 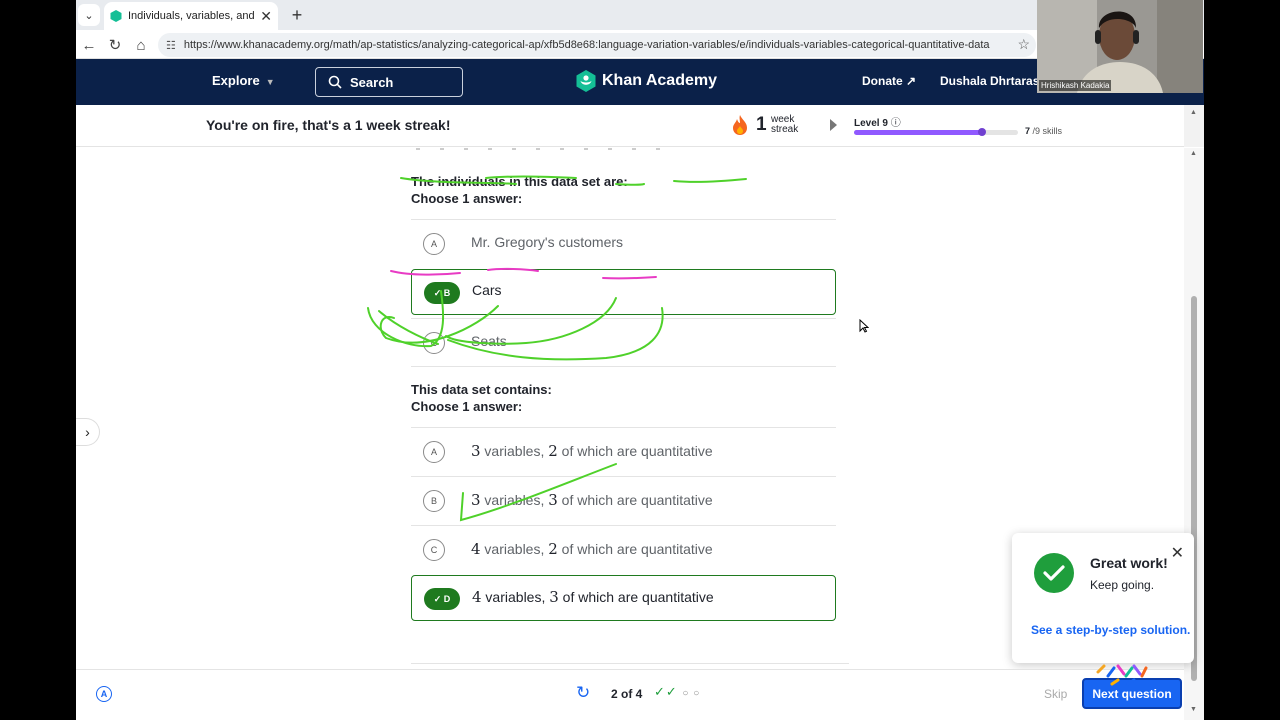 What do you see at coordinates (627, 694) in the screenshot?
I see `question-progress: 2 of 4` at bounding box center [627, 694].